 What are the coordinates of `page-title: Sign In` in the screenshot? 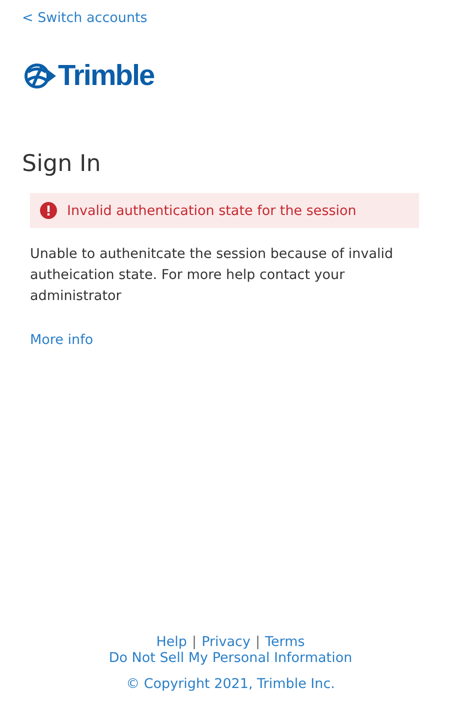 It's located at (62, 164).